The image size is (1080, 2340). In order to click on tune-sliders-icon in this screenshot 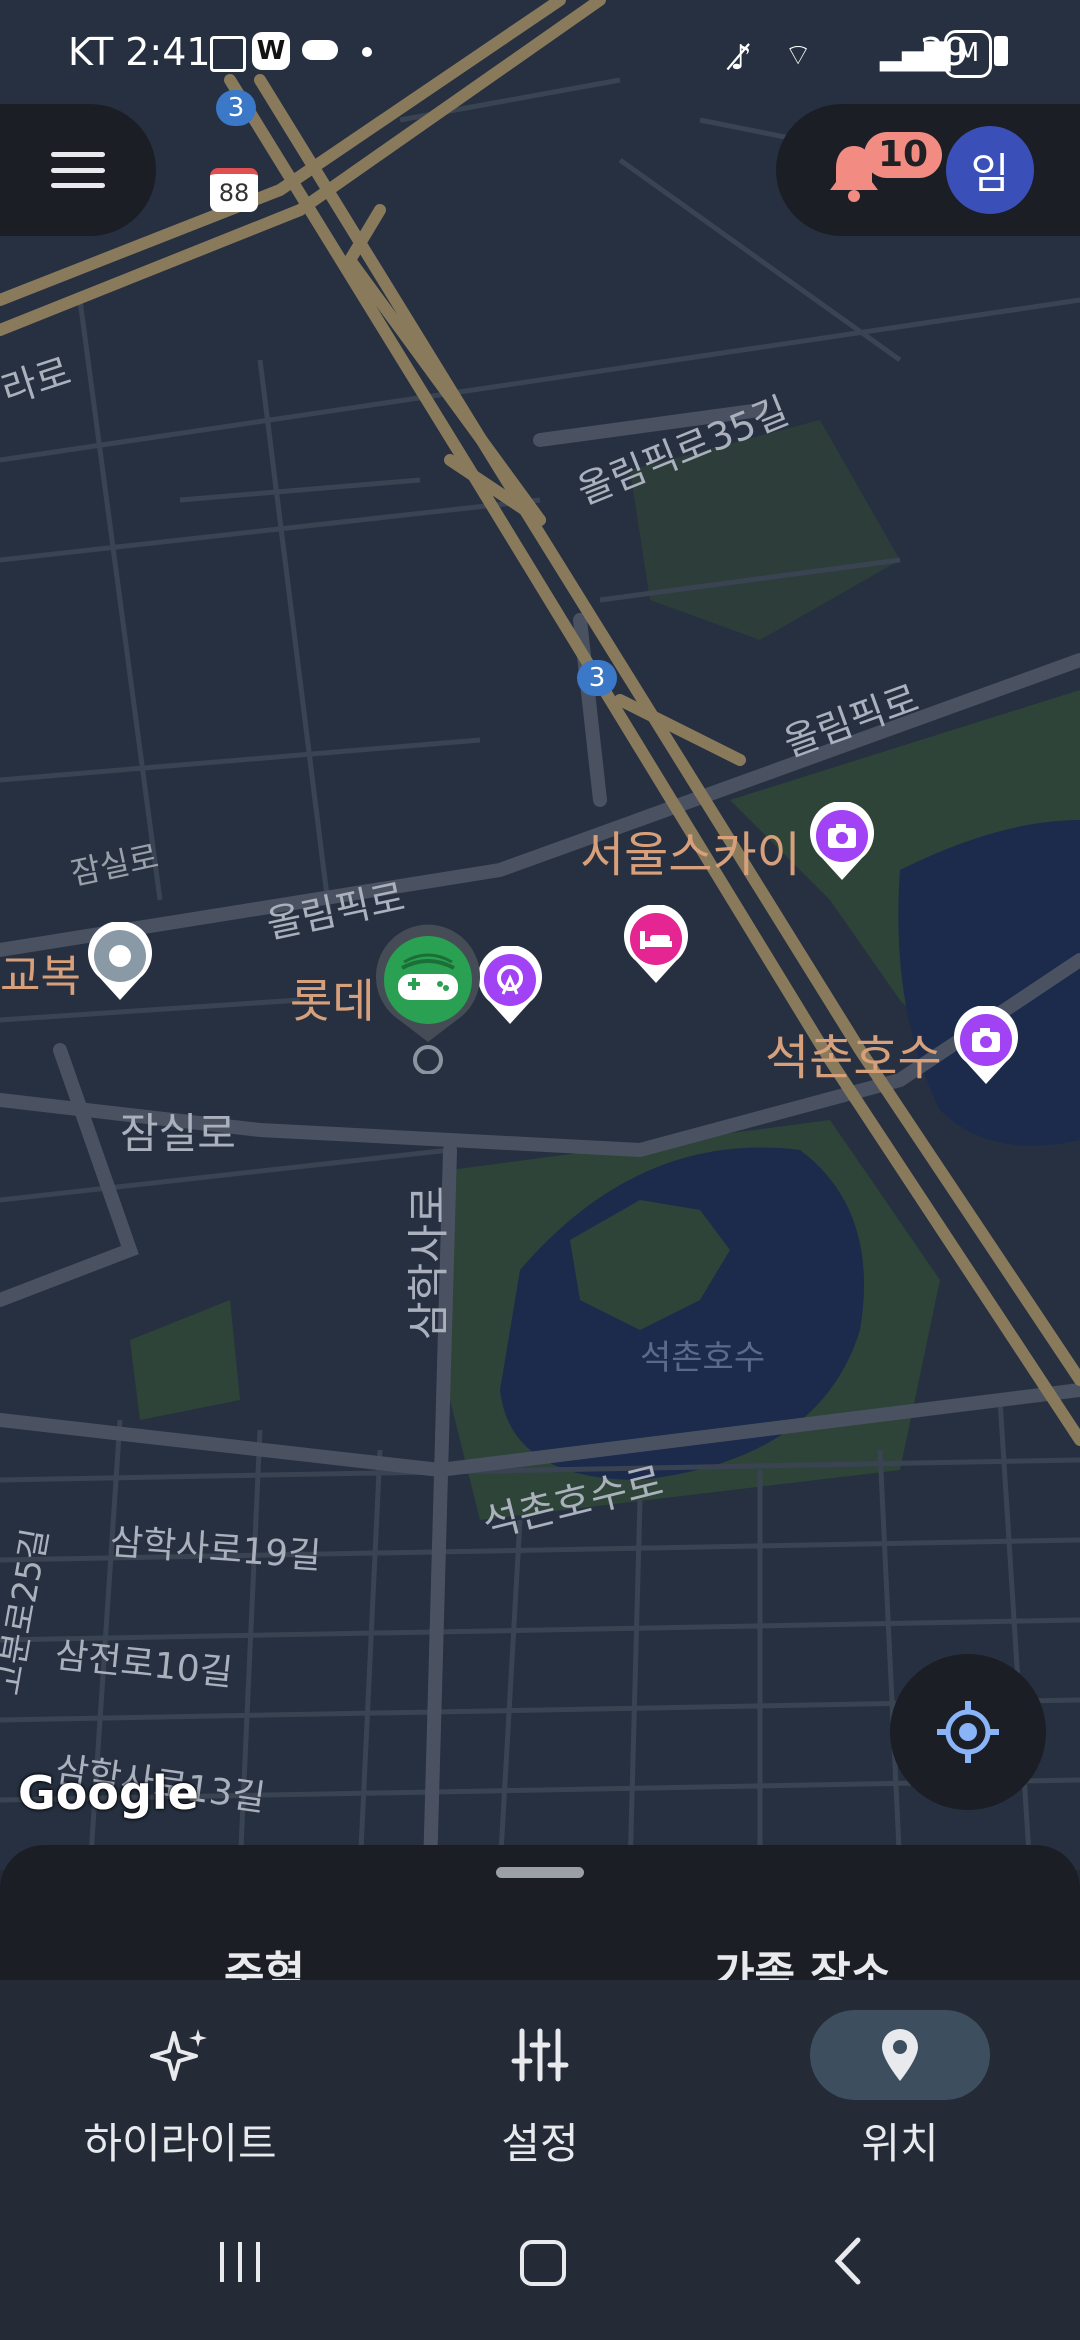, I will do `click(540, 2055)`.